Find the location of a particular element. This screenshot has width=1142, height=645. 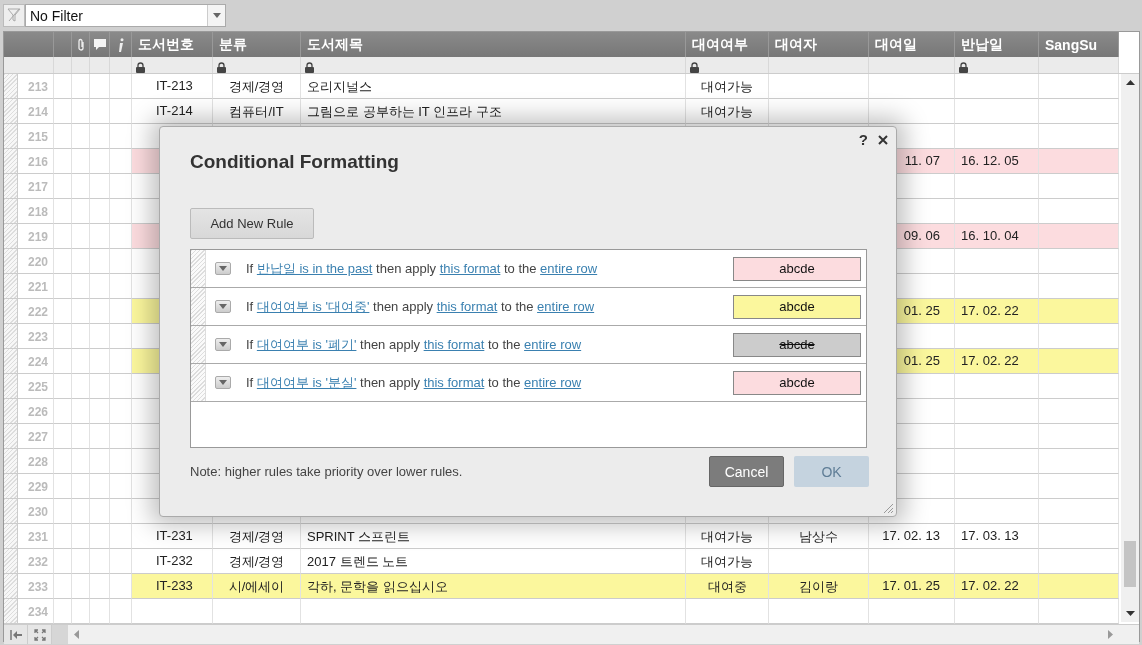

table-cell: SPRINT 스프린트 is located at coordinates (493, 536).